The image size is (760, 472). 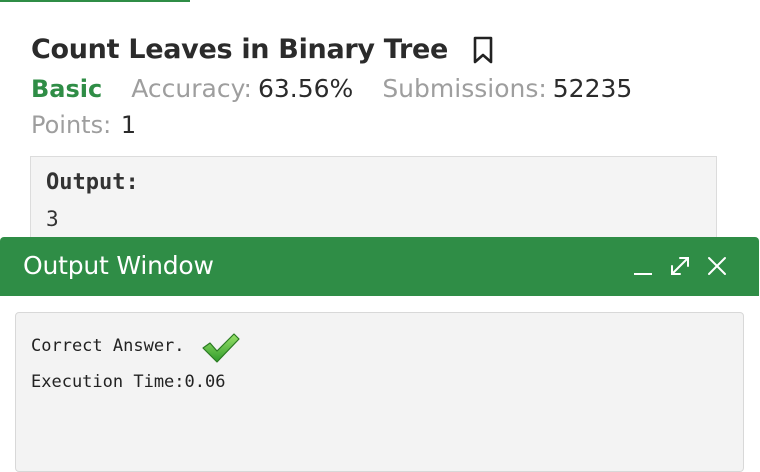 What do you see at coordinates (67, 89) in the screenshot?
I see `difficulty-badge: Basic` at bounding box center [67, 89].